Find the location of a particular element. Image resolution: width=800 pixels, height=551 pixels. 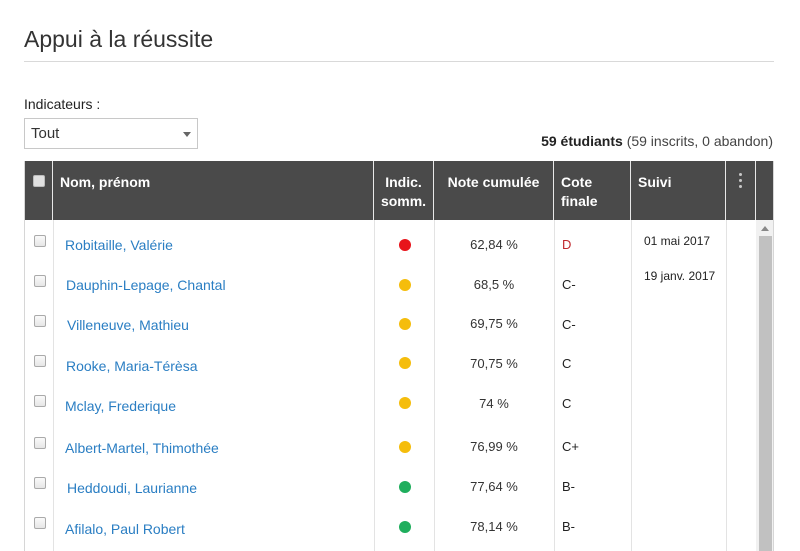

header-name: Nom, prénom is located at coordinates (213, 190).